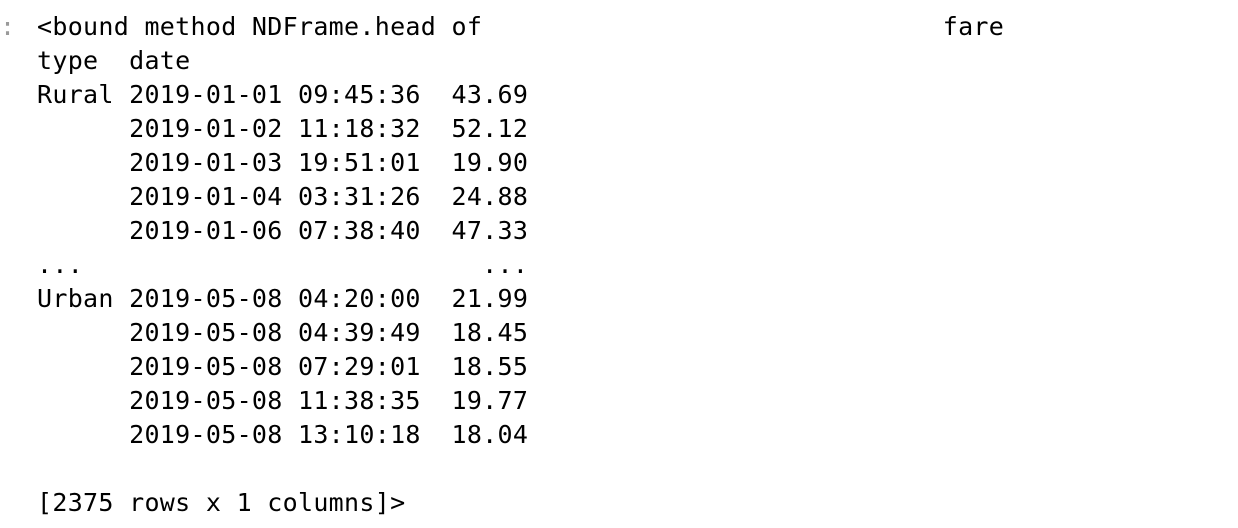 The height and width of the screenshot is (528, 1238). I want to click on output-line-index-names: type date, so click(306, 60).